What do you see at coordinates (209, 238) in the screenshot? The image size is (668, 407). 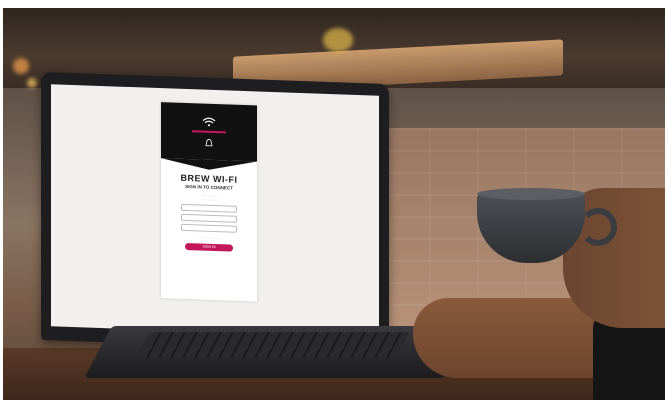 I see `terms-text: · · · · · · · · · · ·` at bounding box center [209, 238].